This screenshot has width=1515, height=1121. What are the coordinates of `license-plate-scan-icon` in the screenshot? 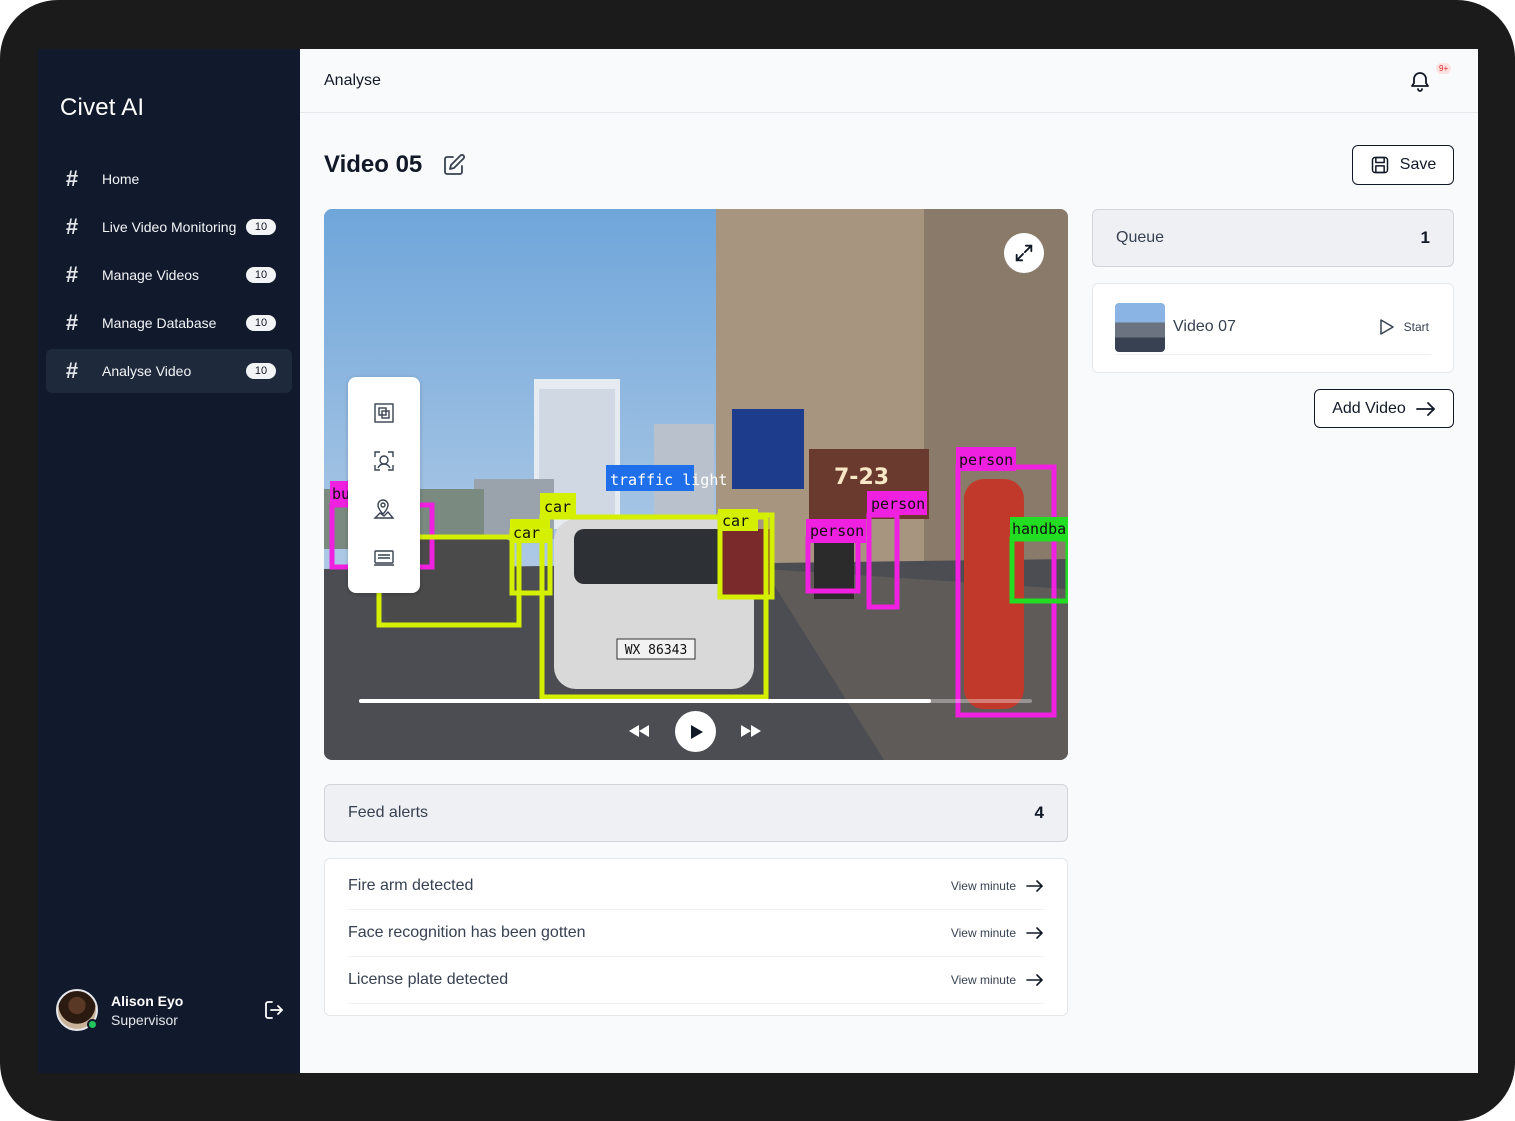 It's located at (384, 557).